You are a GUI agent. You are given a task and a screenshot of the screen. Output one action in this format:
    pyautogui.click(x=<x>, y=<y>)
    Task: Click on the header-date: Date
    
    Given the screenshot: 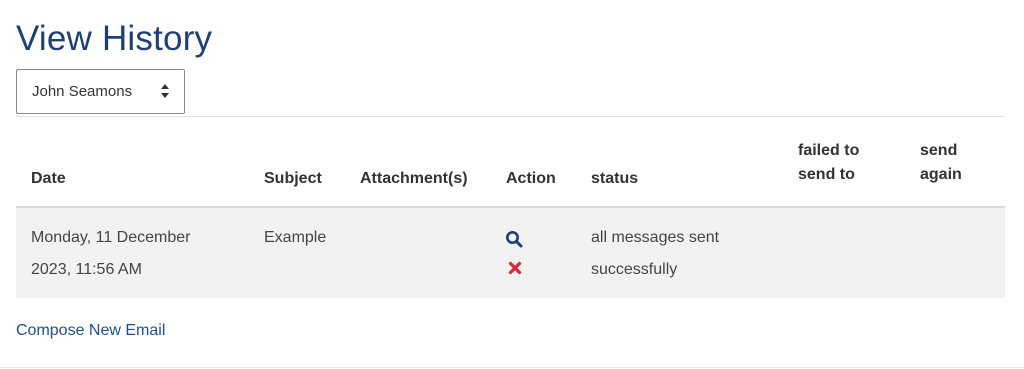 What is the action you would take?
    pyautogui.click(x=48, y=178)
    